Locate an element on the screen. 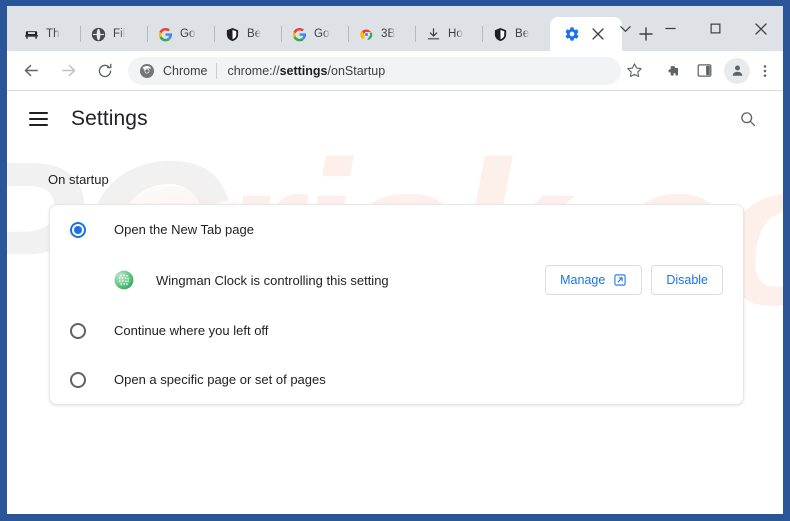 The width and height of the screenshot is (790, 521). omnibox-url: chrome://settings/onStartup is located at coordinates (306, 71).